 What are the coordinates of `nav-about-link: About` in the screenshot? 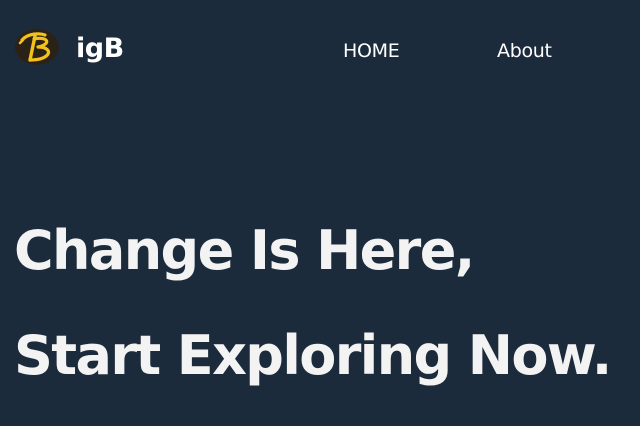 It's located at (524, 51).